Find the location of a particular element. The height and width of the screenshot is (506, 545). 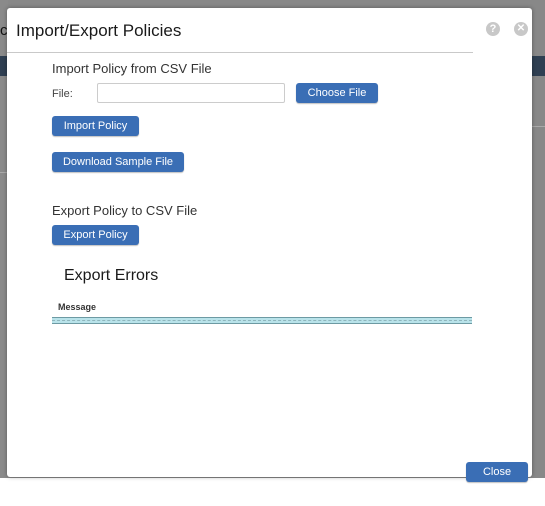

errors-grid-body is located at coordinates (262, 320).